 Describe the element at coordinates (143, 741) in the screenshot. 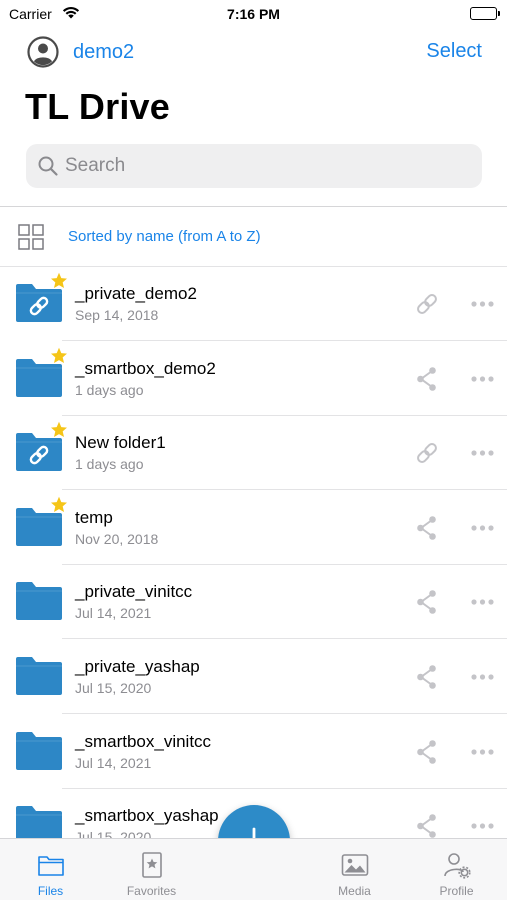

I see `file-name: _smartbox_vinitcc` at that location.